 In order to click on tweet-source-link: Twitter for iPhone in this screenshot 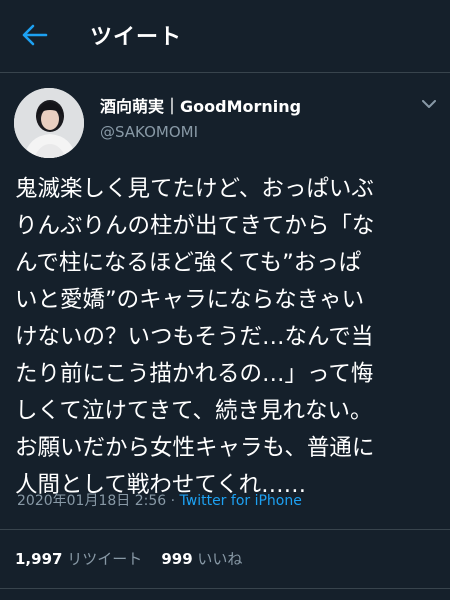, I will do `click(241, 501)`.